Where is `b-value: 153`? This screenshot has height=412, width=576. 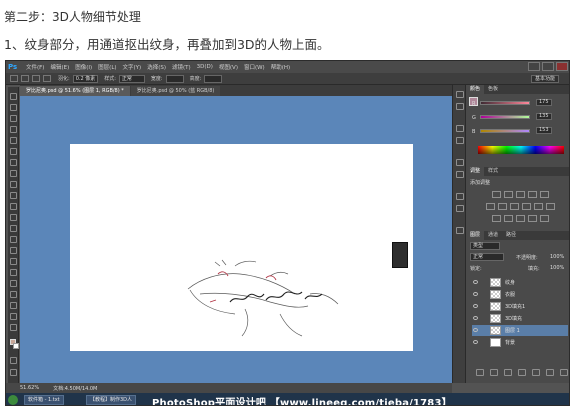 b-value: 153 is located at coordinates (544, 130).